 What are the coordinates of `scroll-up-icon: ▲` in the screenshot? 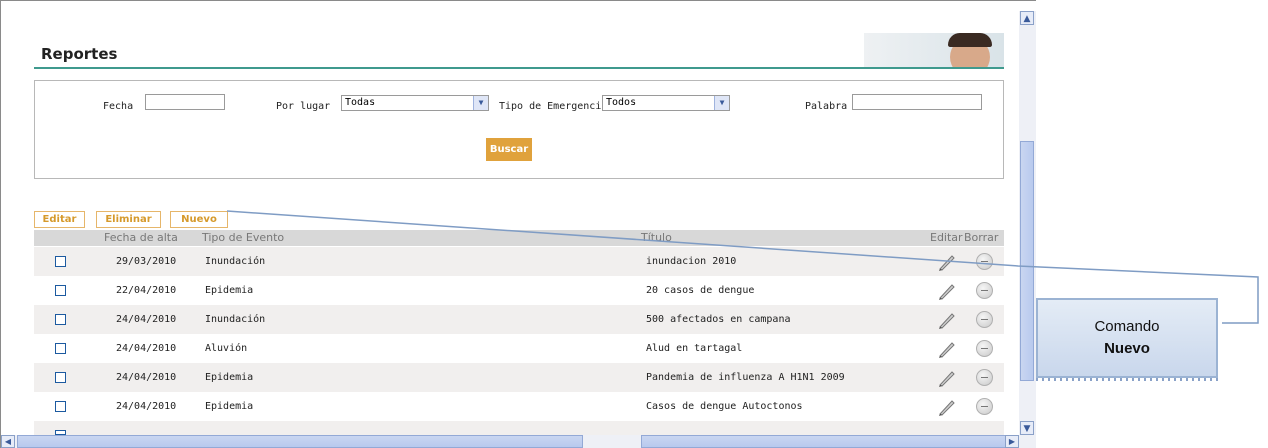 It's located at (1027, 18).